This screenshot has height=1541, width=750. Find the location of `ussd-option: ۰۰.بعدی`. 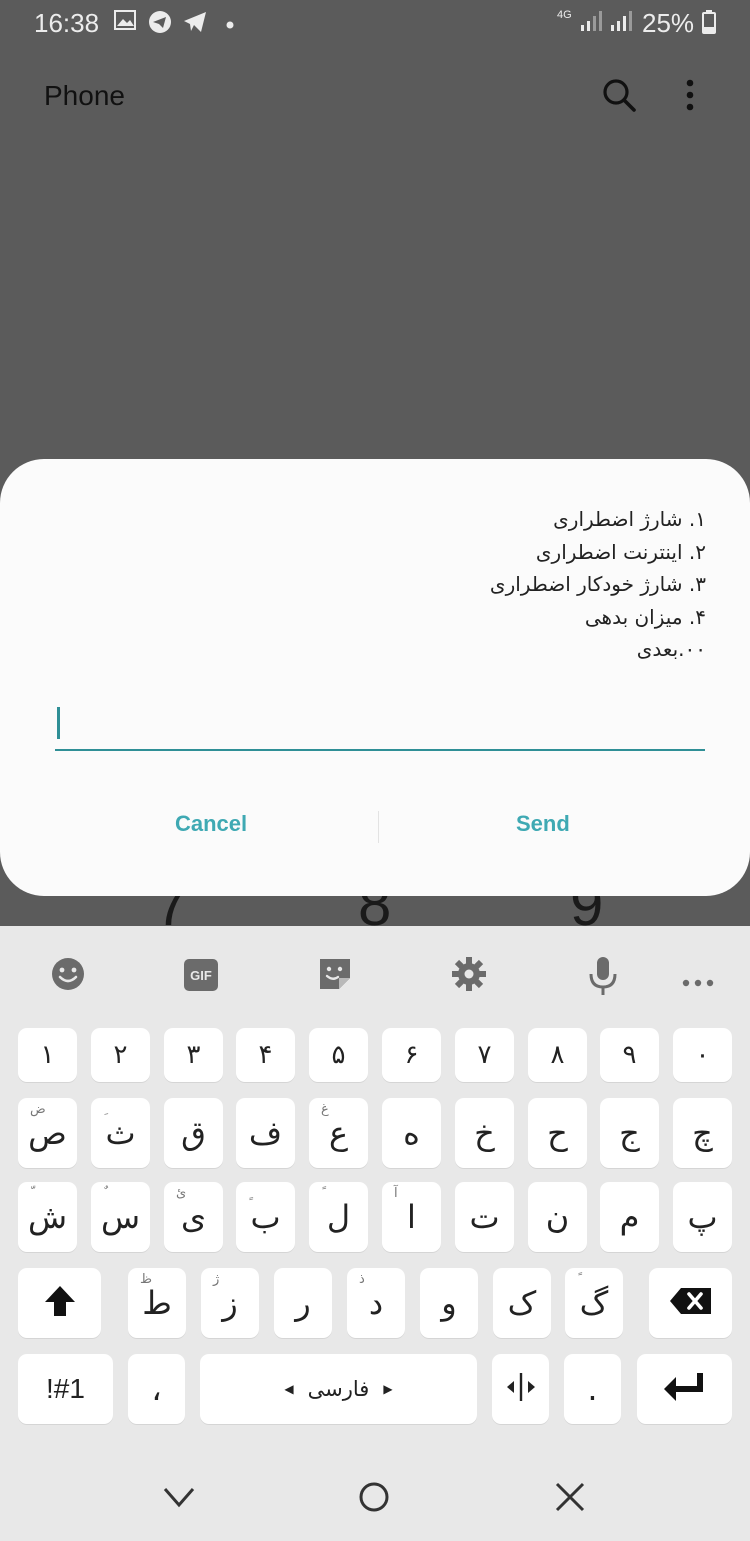

ussd-option: ۰۰.بعدی is located at coordinates (671, 649).